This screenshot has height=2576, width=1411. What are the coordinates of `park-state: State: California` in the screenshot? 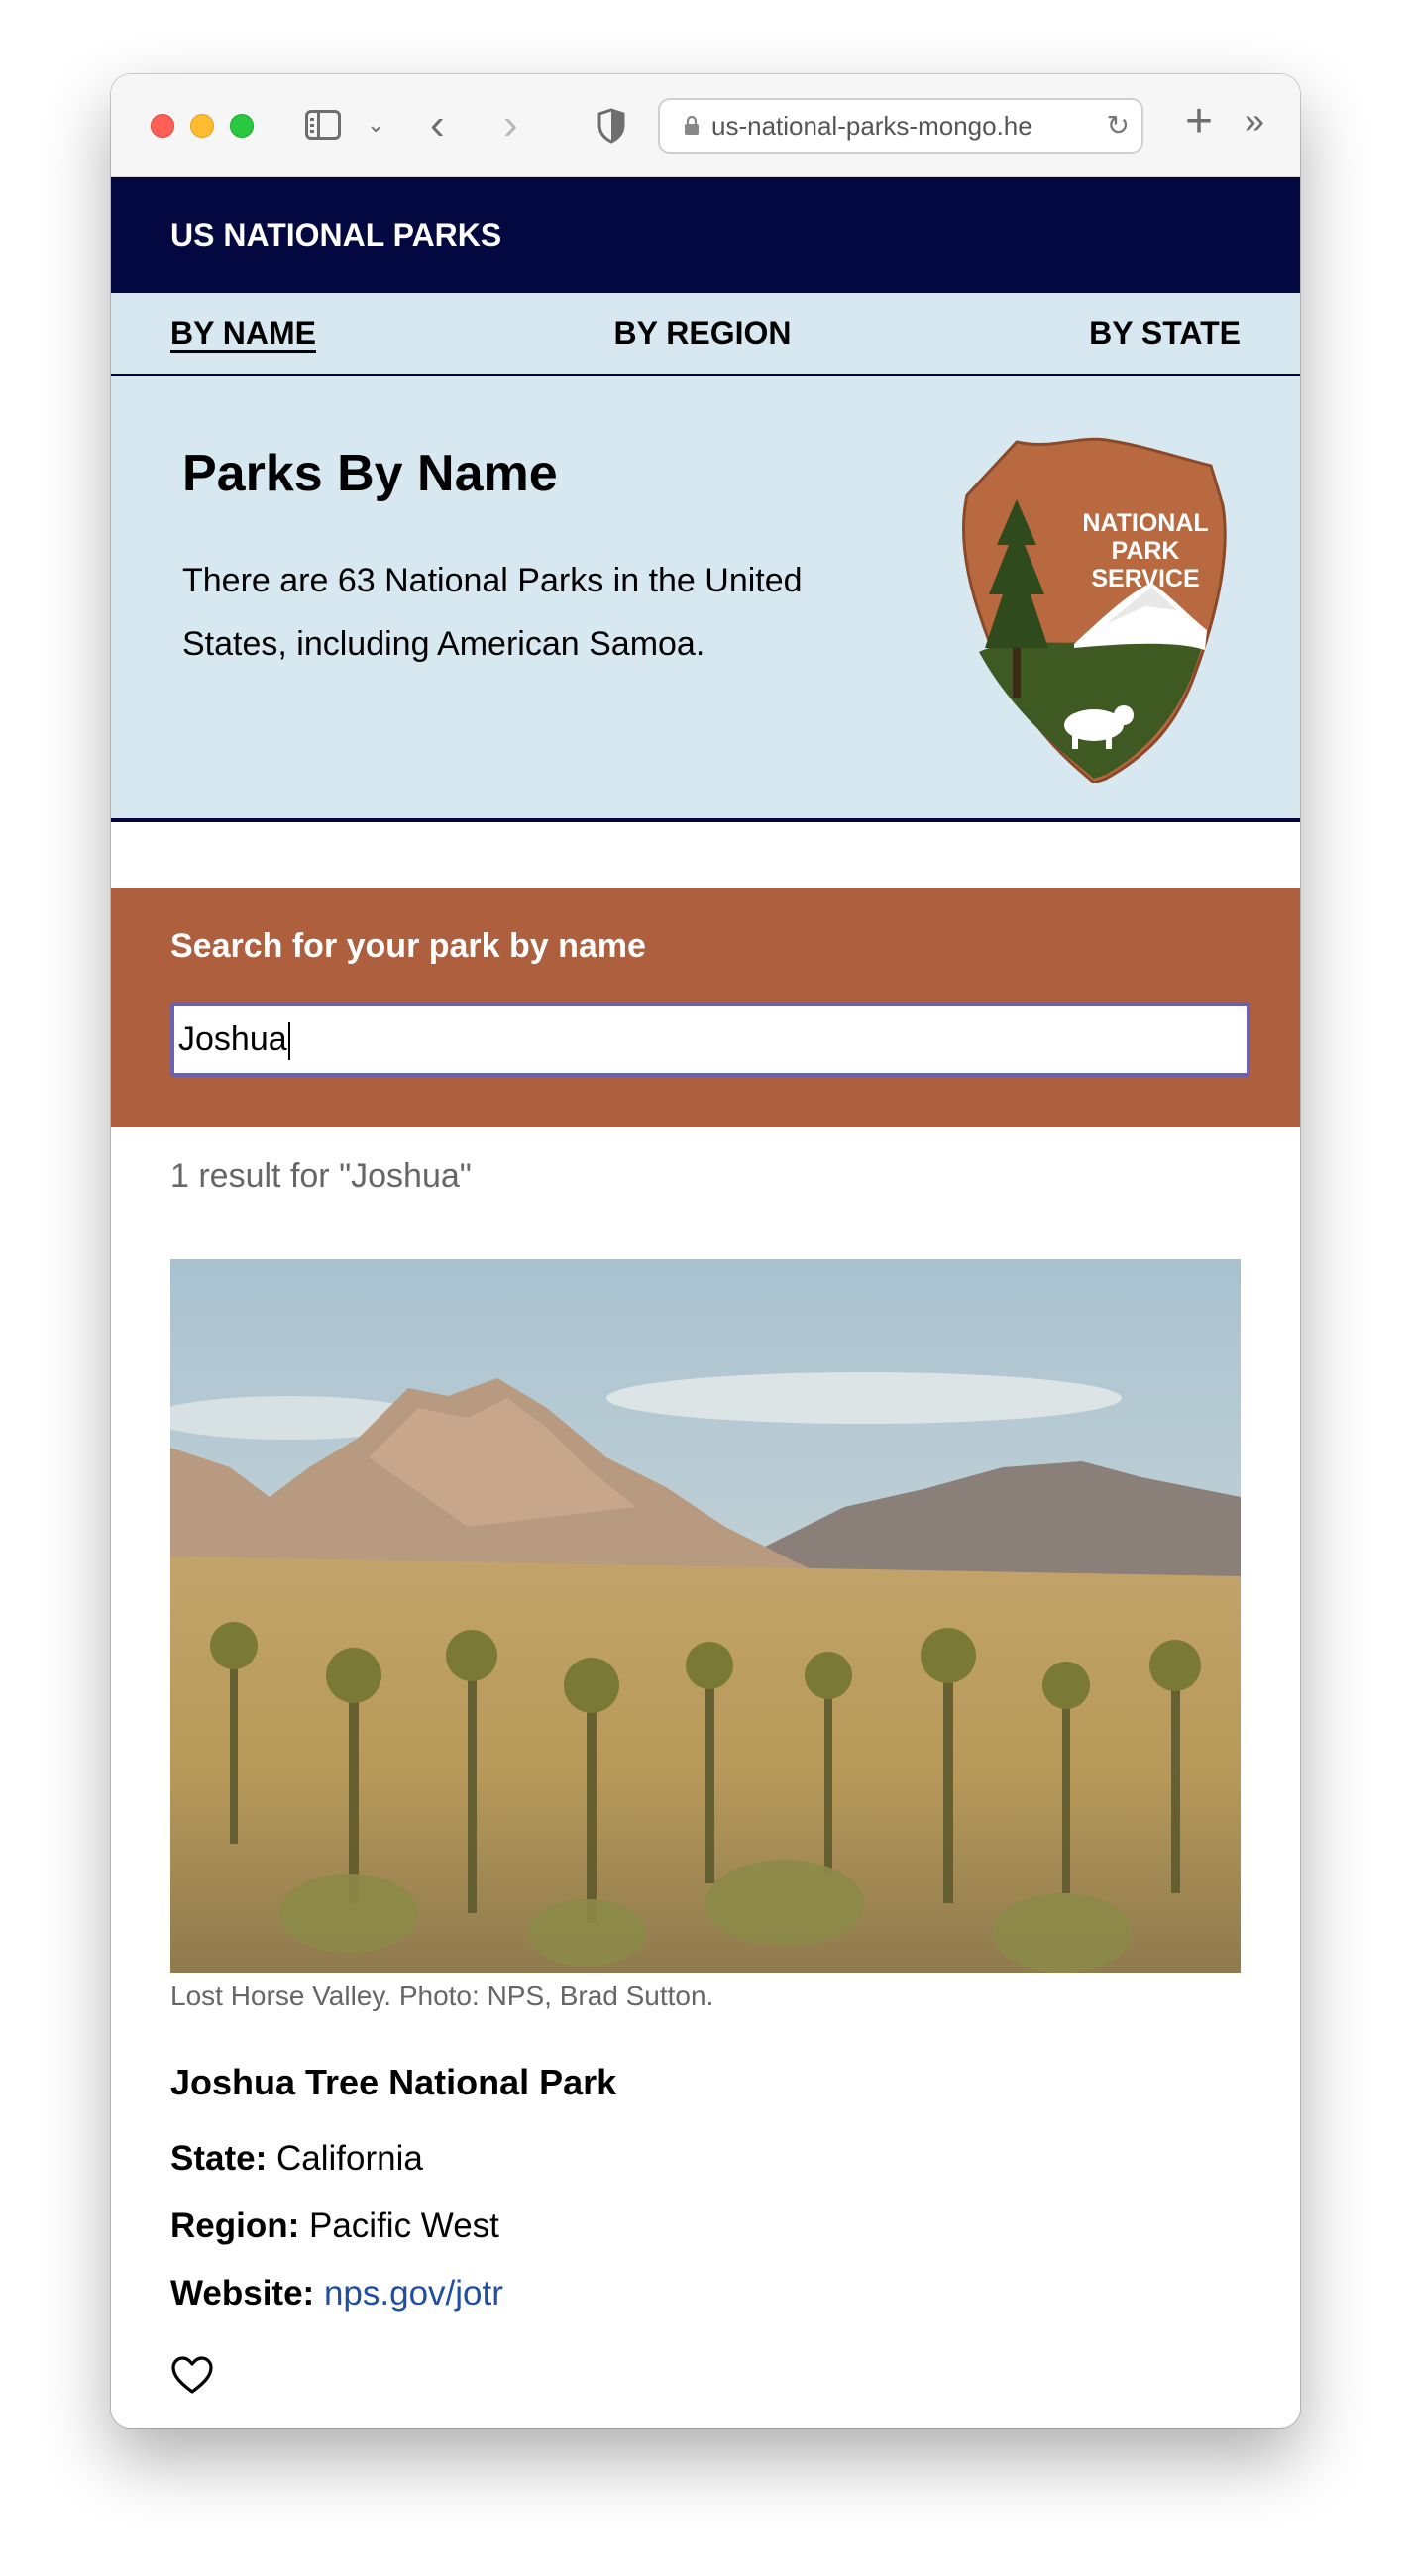 It's located at (735, 2159).